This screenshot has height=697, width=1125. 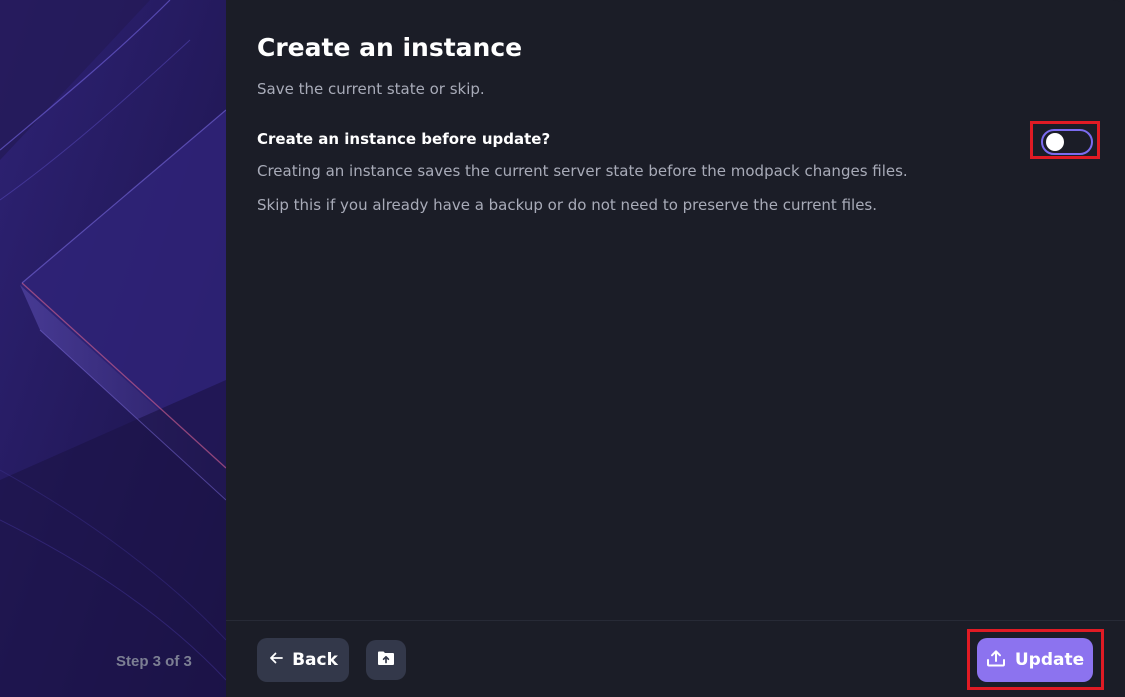 What do you see at coordinates (996, 660) in the screenshot?
I see `upload-icon` at bounding box center [996, 660].